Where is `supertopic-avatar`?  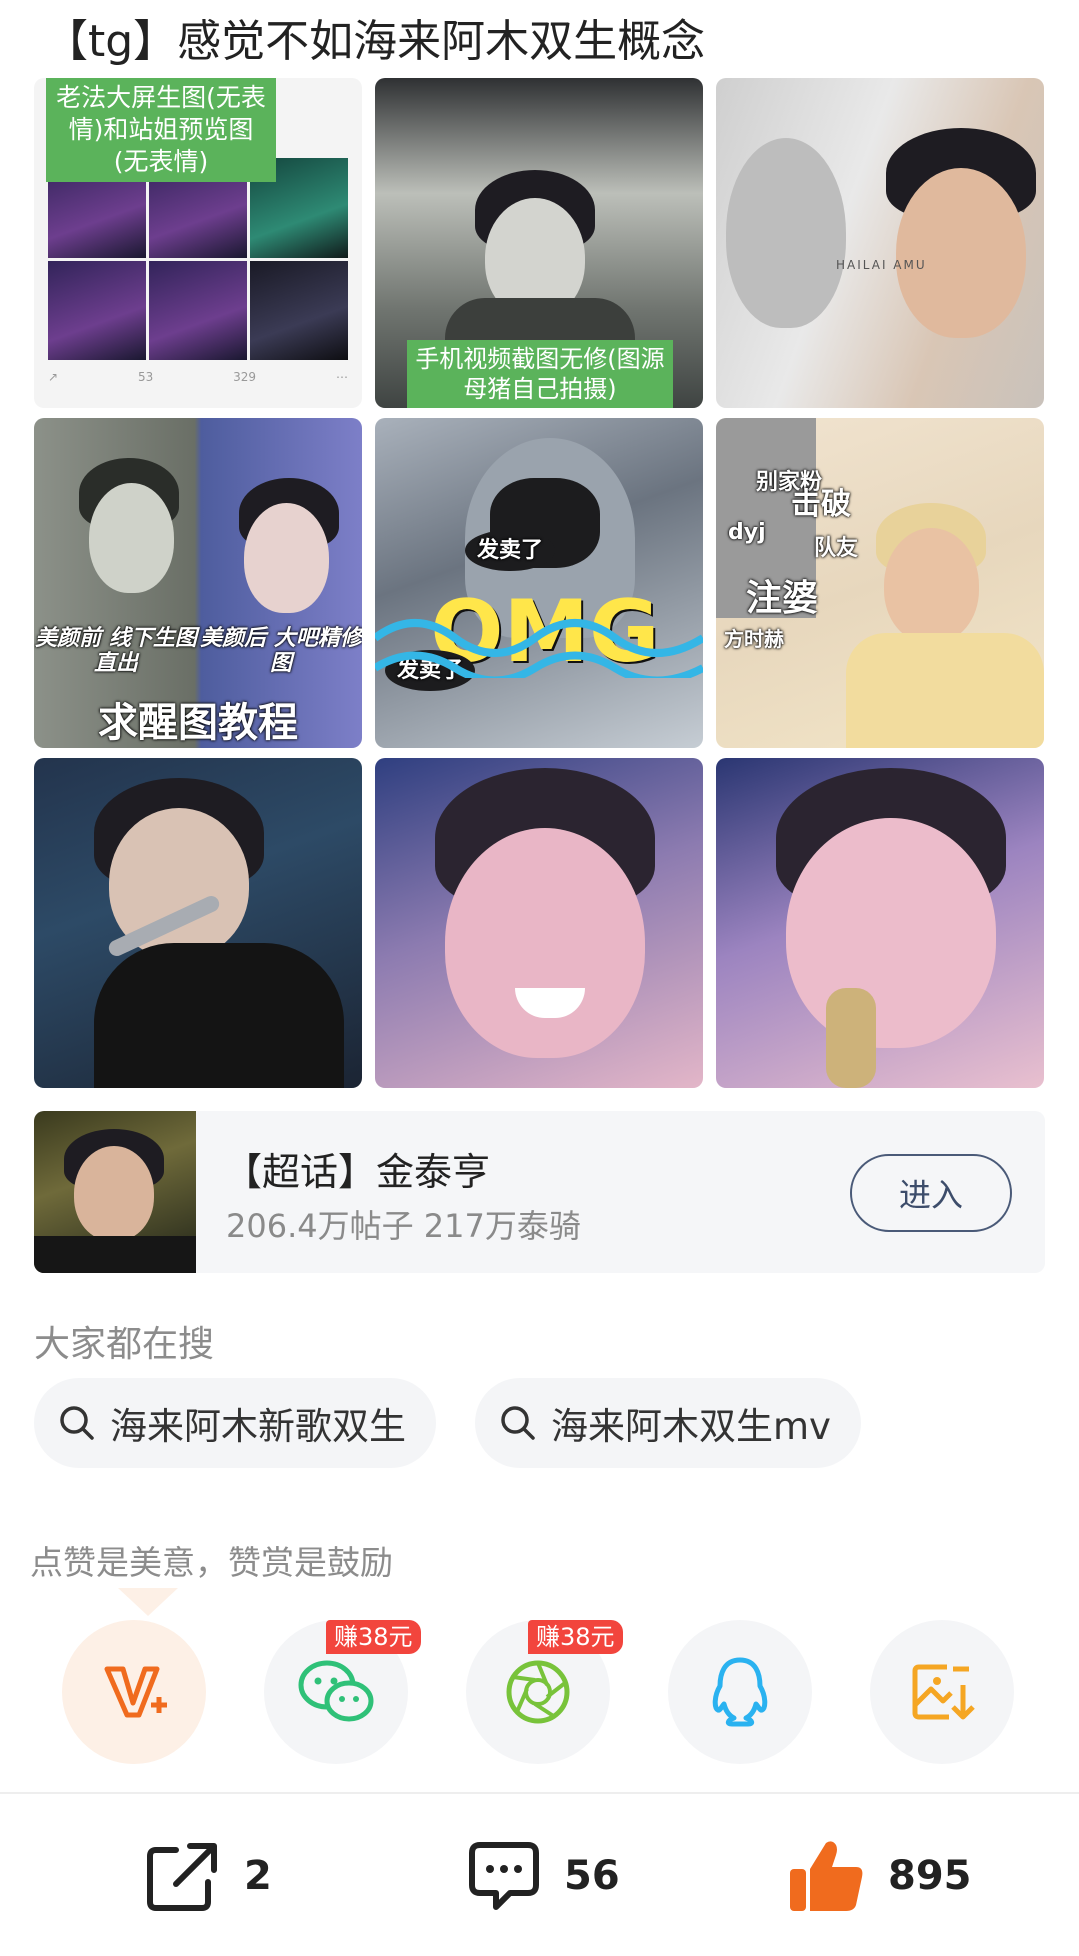
supertopic-avatar is located at coordinates (115, 1192).